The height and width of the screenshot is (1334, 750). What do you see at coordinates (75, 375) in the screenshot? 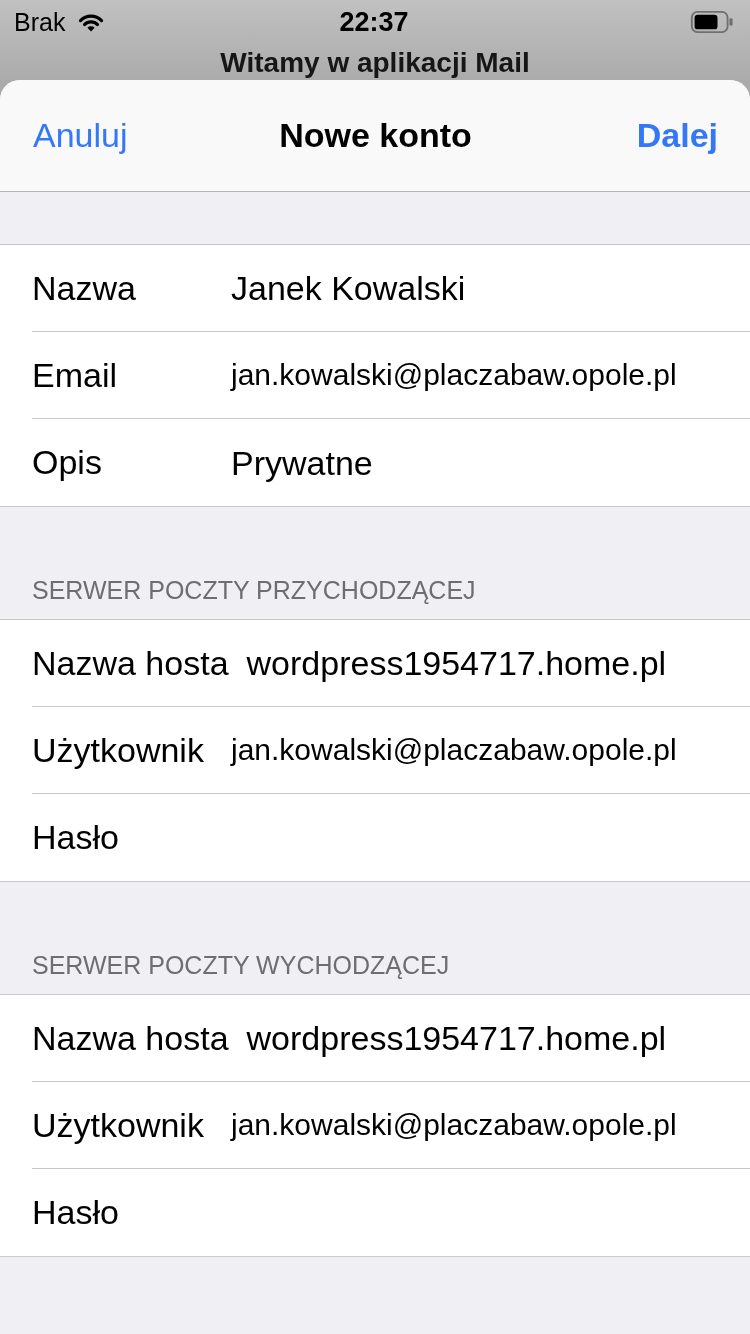
I see `field-label: Email` at bounding box center [75, 375].